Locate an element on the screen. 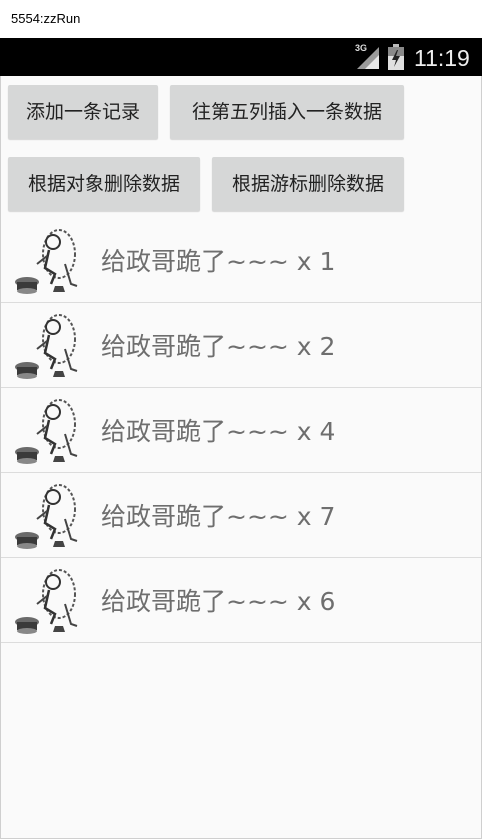 This screenshot has width=482, height=839. clock: 11:19 is located at coordinates (442, 58).